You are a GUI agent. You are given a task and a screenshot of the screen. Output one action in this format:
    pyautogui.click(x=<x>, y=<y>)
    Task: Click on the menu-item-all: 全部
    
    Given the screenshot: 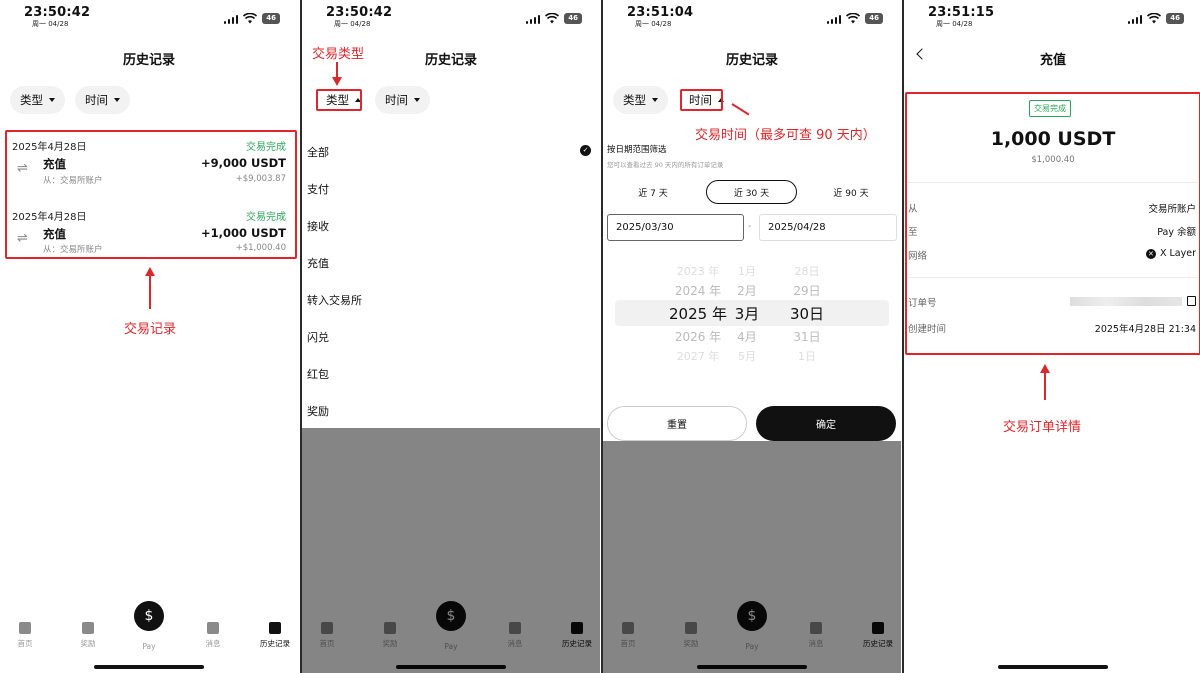 What is the action you would take?
    pyautogui.click(x=318, y=152)
    